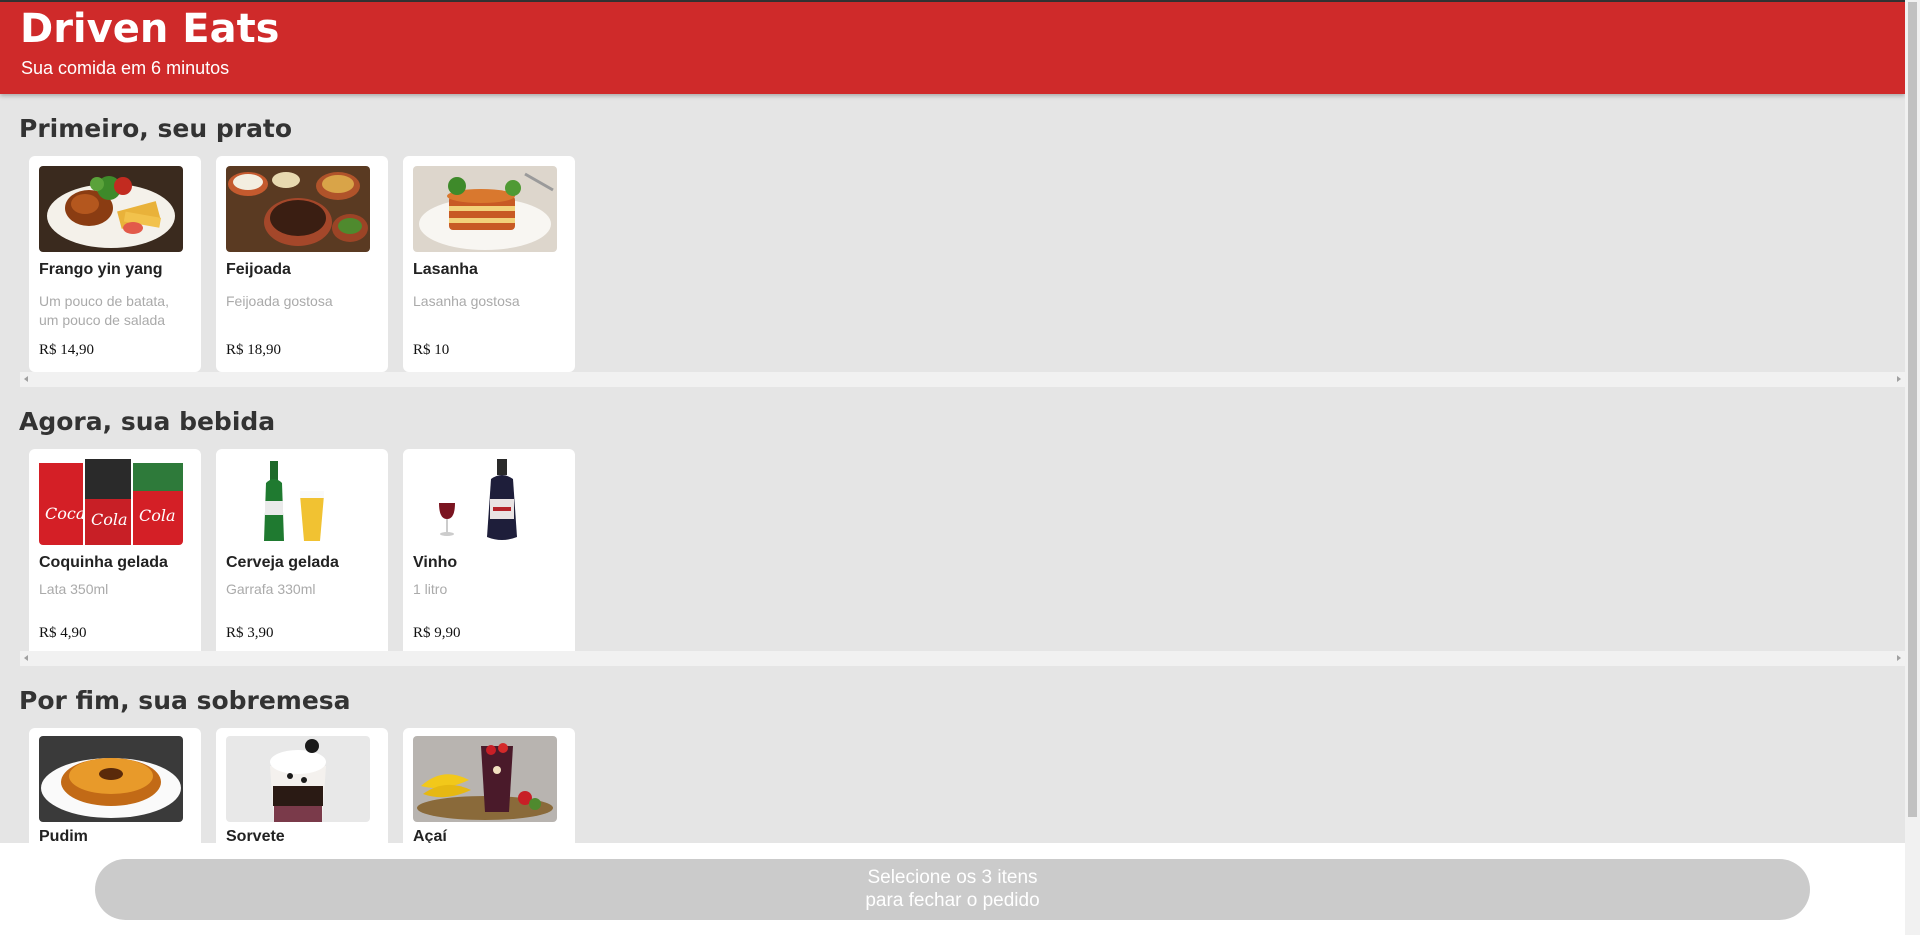  What do you see at coordinates (125, 68) in the screenshot?
I see `app-subtitle: Sua comida em 6 minutos` at bounding box center [125, 68].